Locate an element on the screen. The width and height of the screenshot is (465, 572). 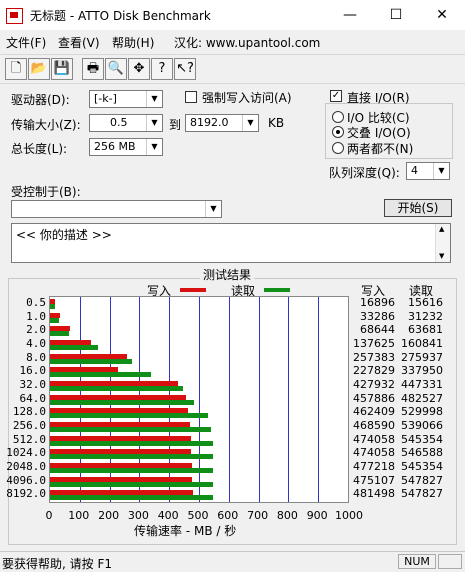
row-label: 1.0 is located at coordinates (36, 316).